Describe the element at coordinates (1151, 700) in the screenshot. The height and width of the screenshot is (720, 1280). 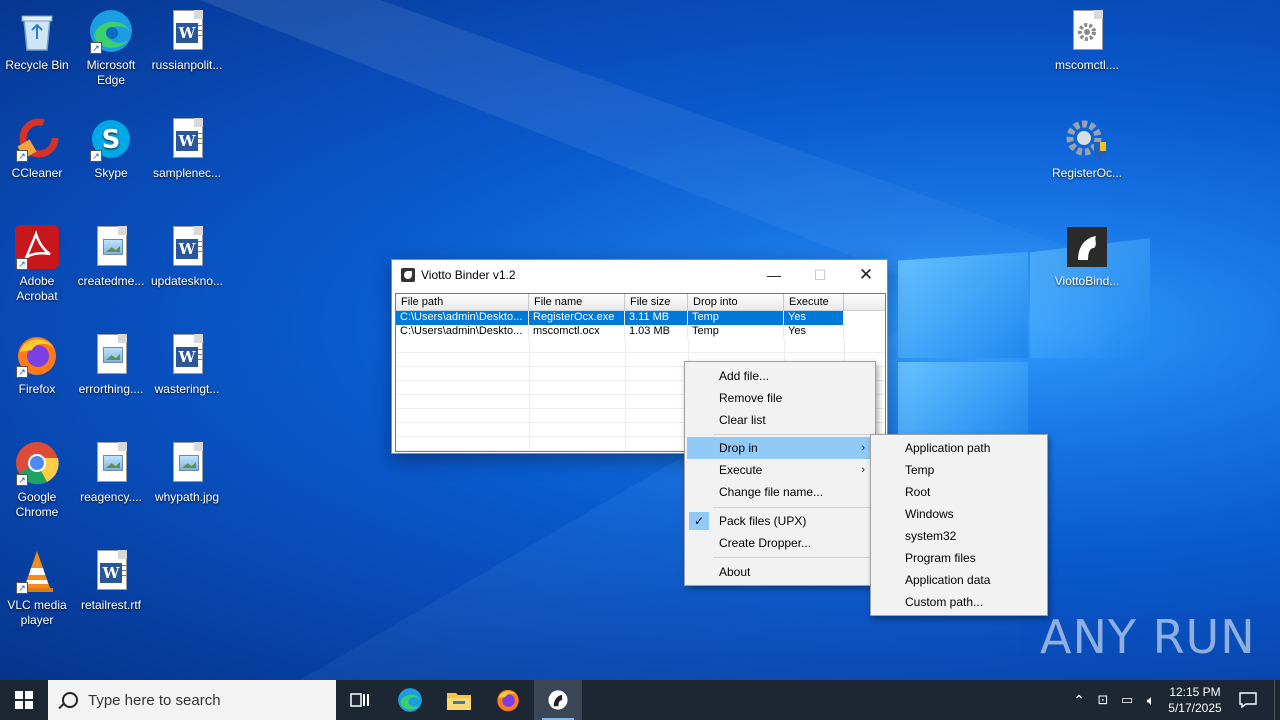
I see `volume-icon: 🔈︎` at that location.